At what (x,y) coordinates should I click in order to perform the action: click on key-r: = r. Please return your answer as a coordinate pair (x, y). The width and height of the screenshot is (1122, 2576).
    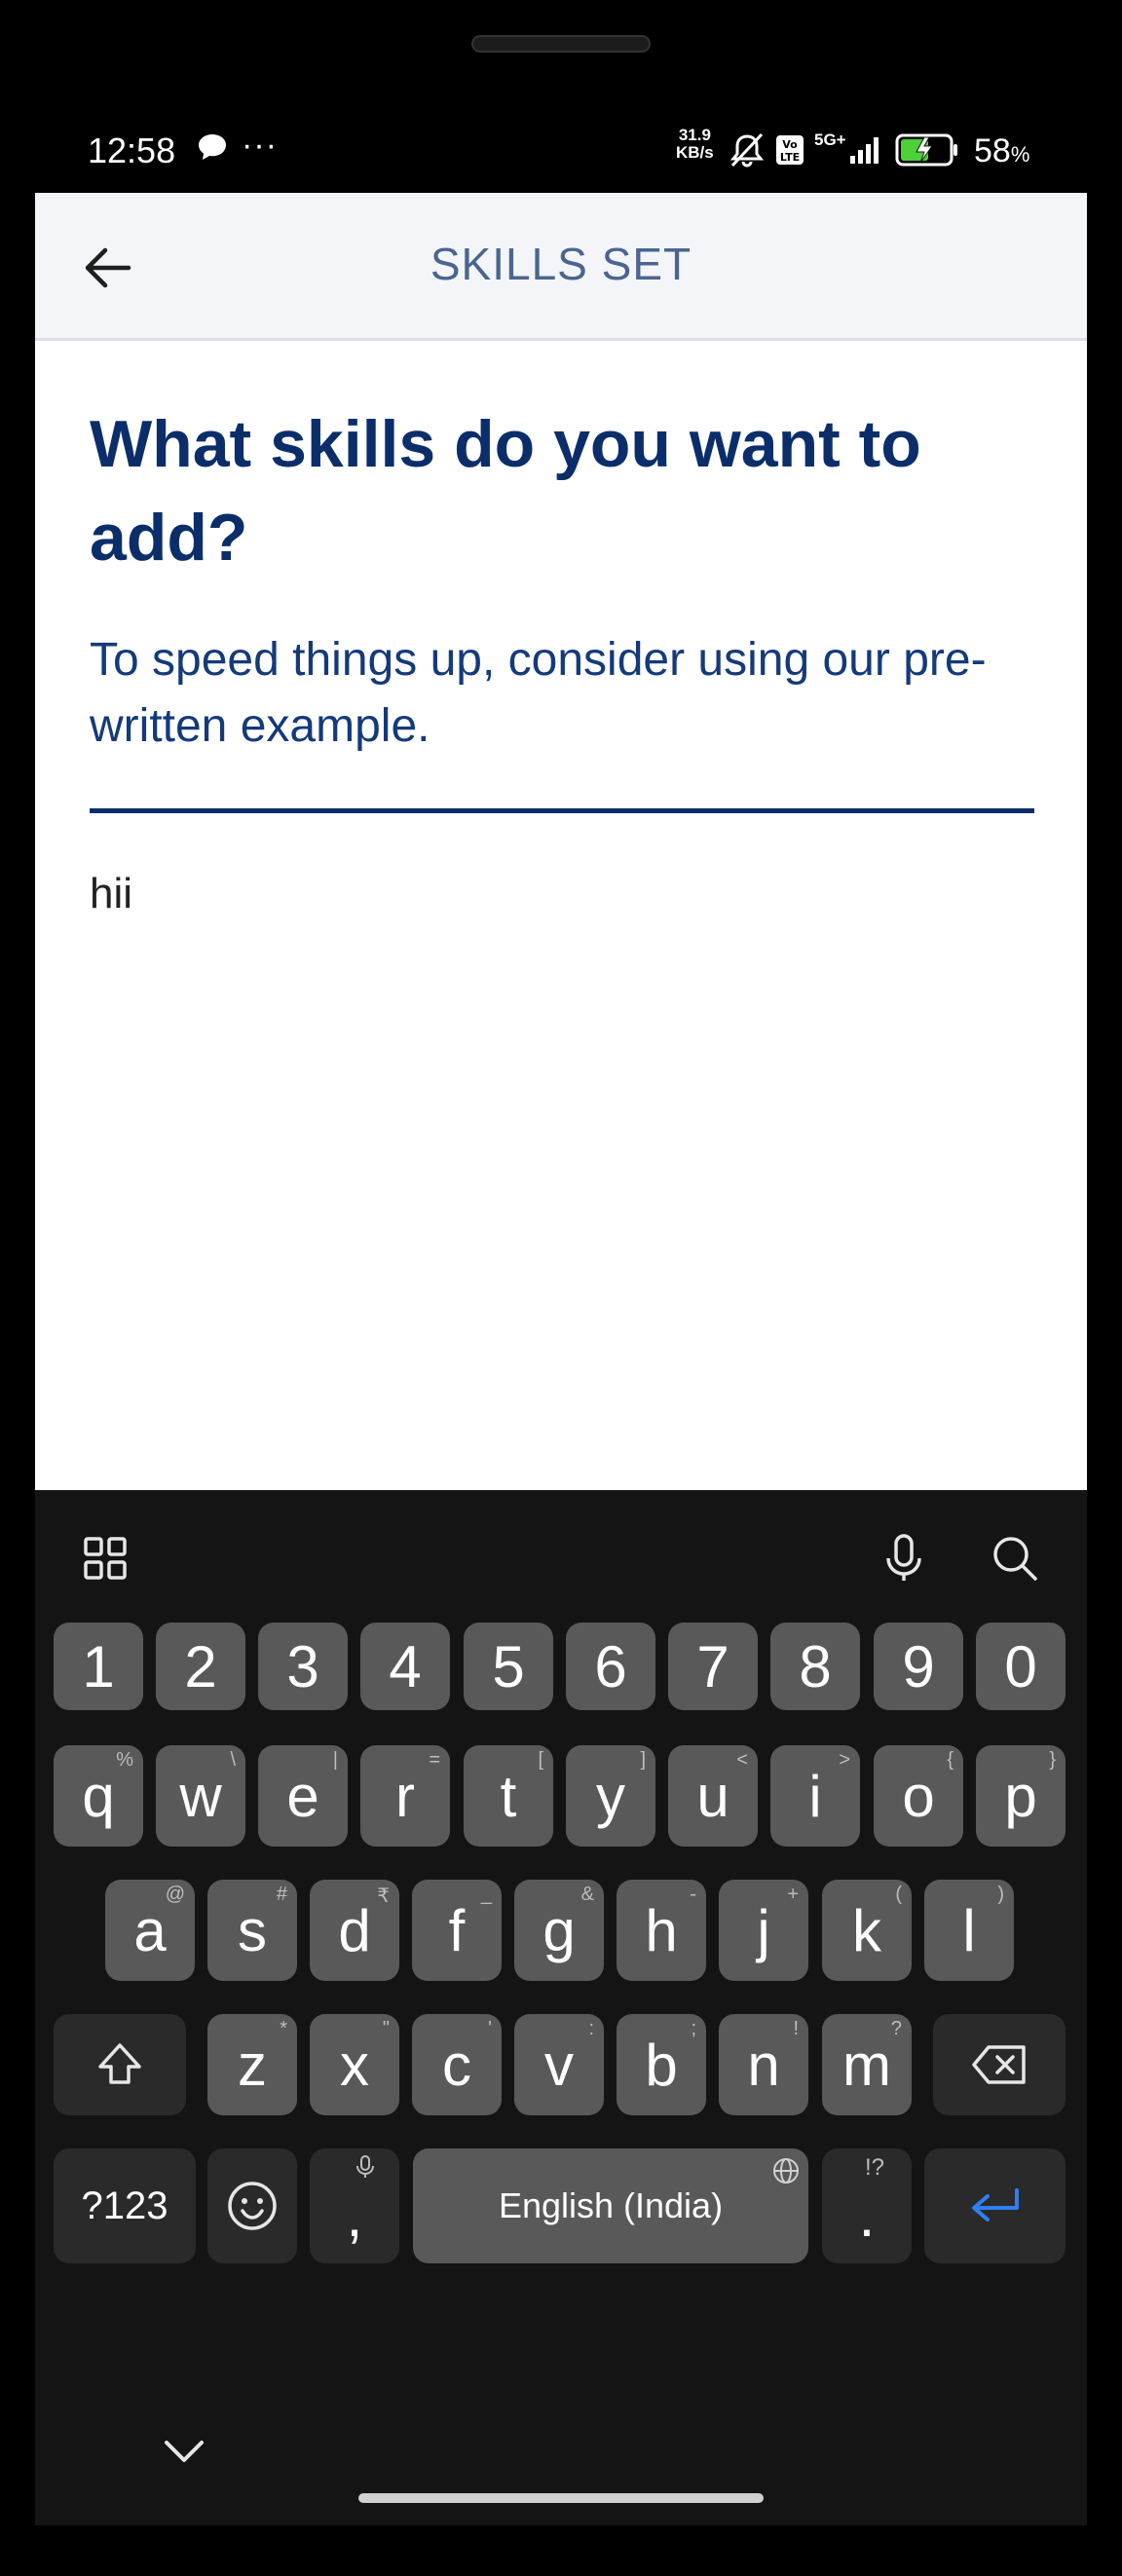
    Looking at the image, I should click on (405, 1796).